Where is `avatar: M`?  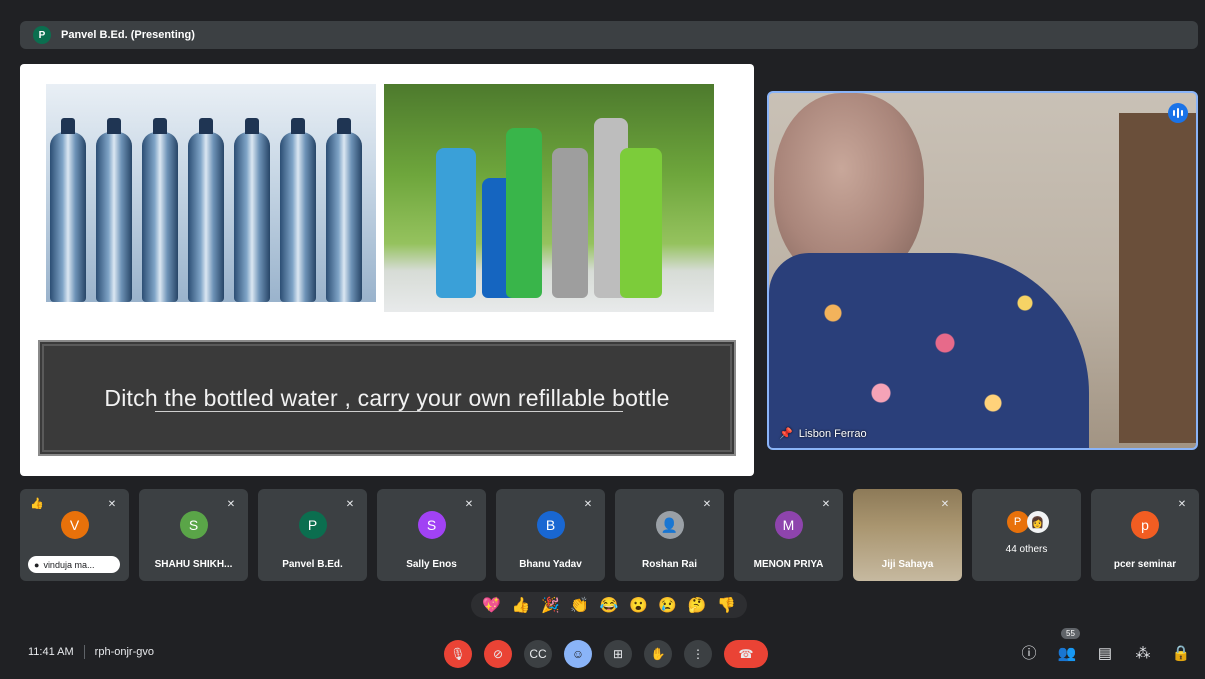
avatar: M is located at coordinates (788, 525).